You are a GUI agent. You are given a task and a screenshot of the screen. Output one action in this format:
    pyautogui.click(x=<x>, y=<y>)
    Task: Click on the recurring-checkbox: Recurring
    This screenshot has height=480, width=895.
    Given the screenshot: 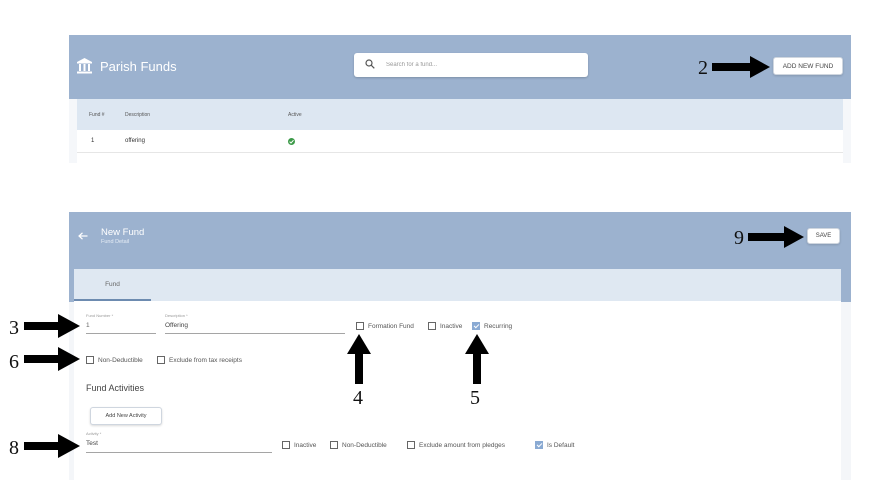 What is the action you would take?
    pyautogui.click(x=492, y=326)
    